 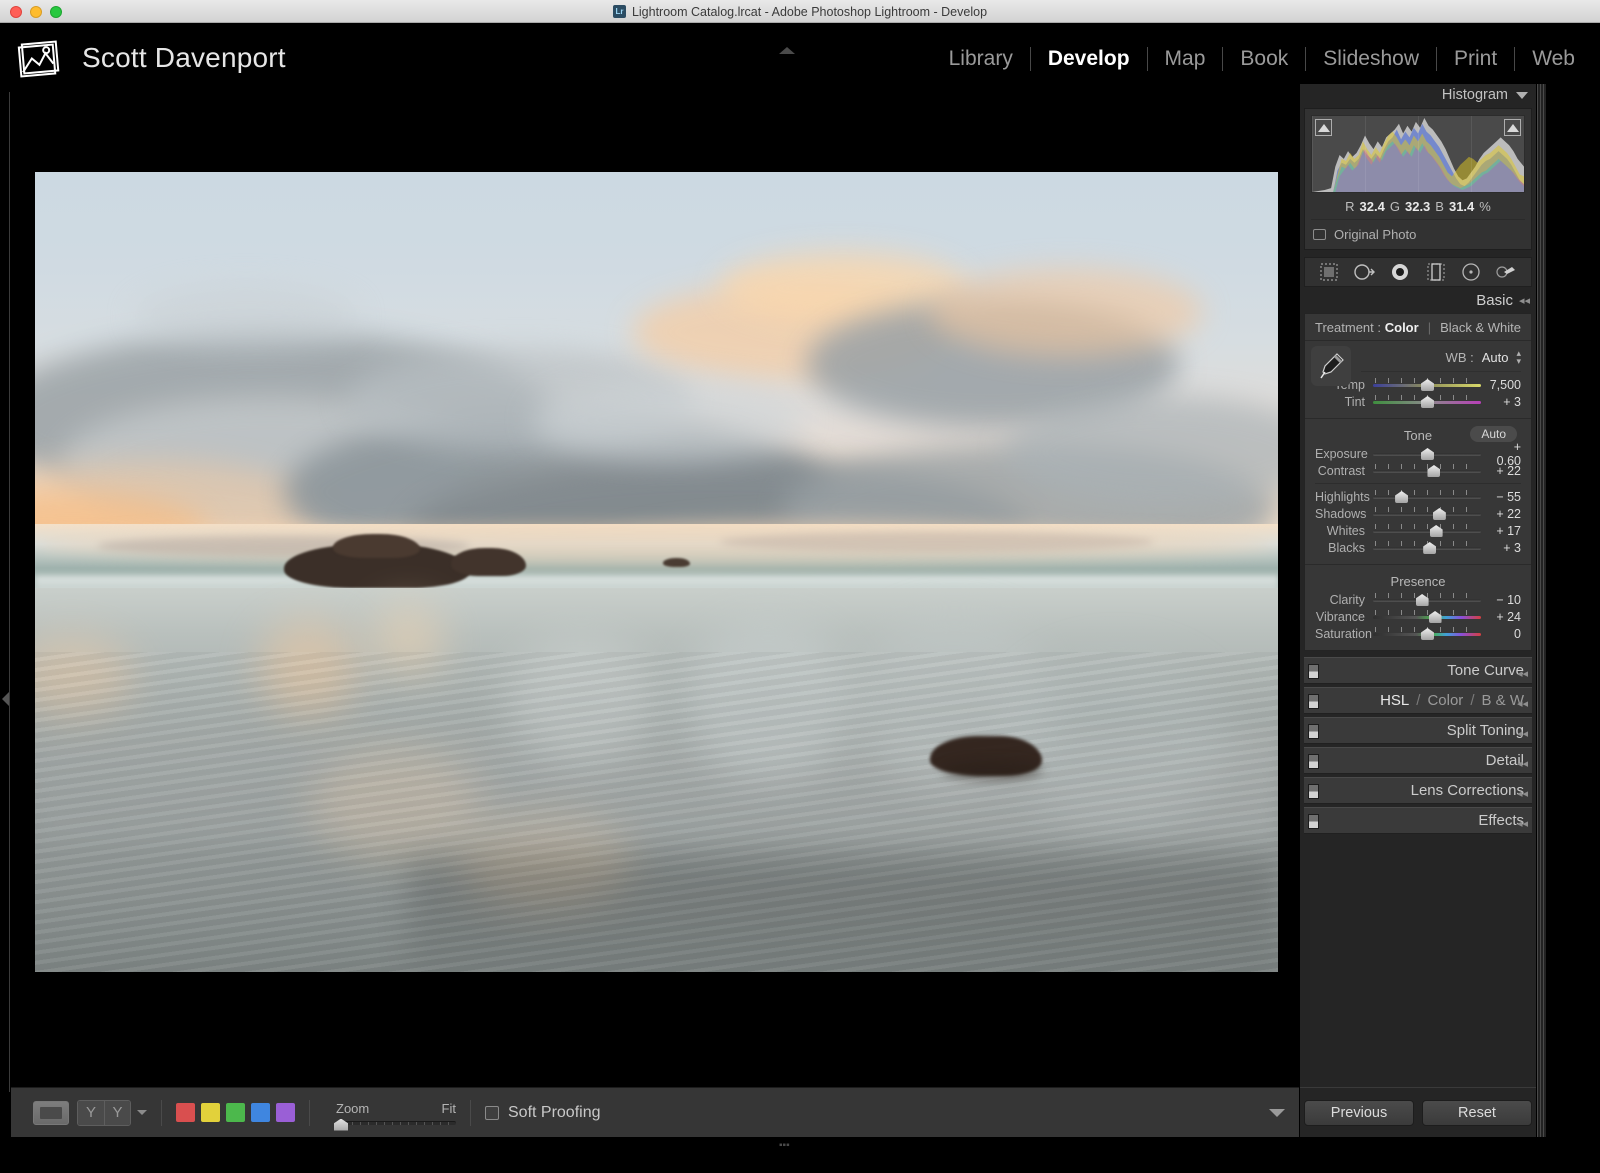 I want to click on whites-slider-row: Whites + 17, so click(x=1418, y=530).